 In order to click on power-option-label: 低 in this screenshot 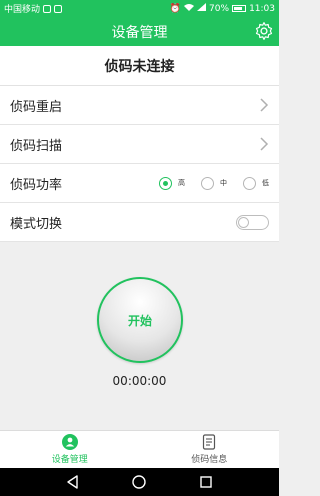, I will do `click(265, 183)`.